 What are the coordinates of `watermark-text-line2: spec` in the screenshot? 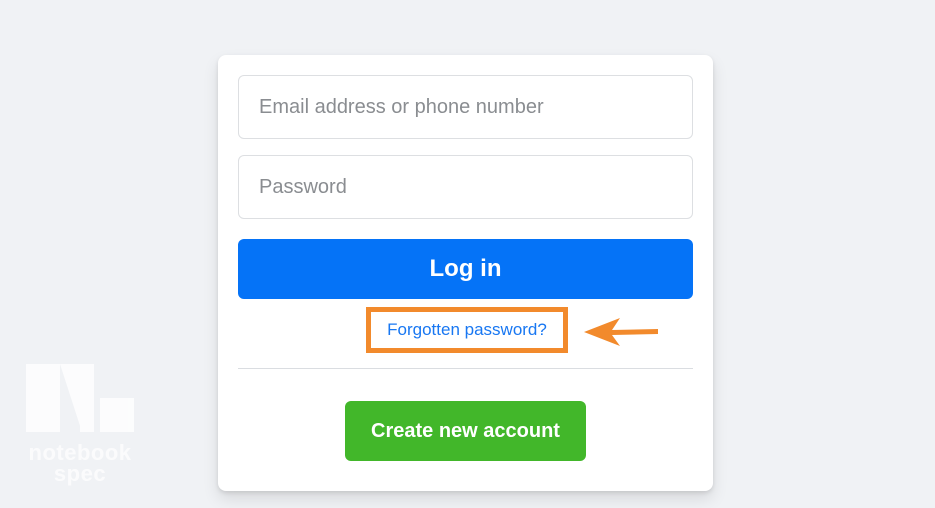 It's located at (80, 473).